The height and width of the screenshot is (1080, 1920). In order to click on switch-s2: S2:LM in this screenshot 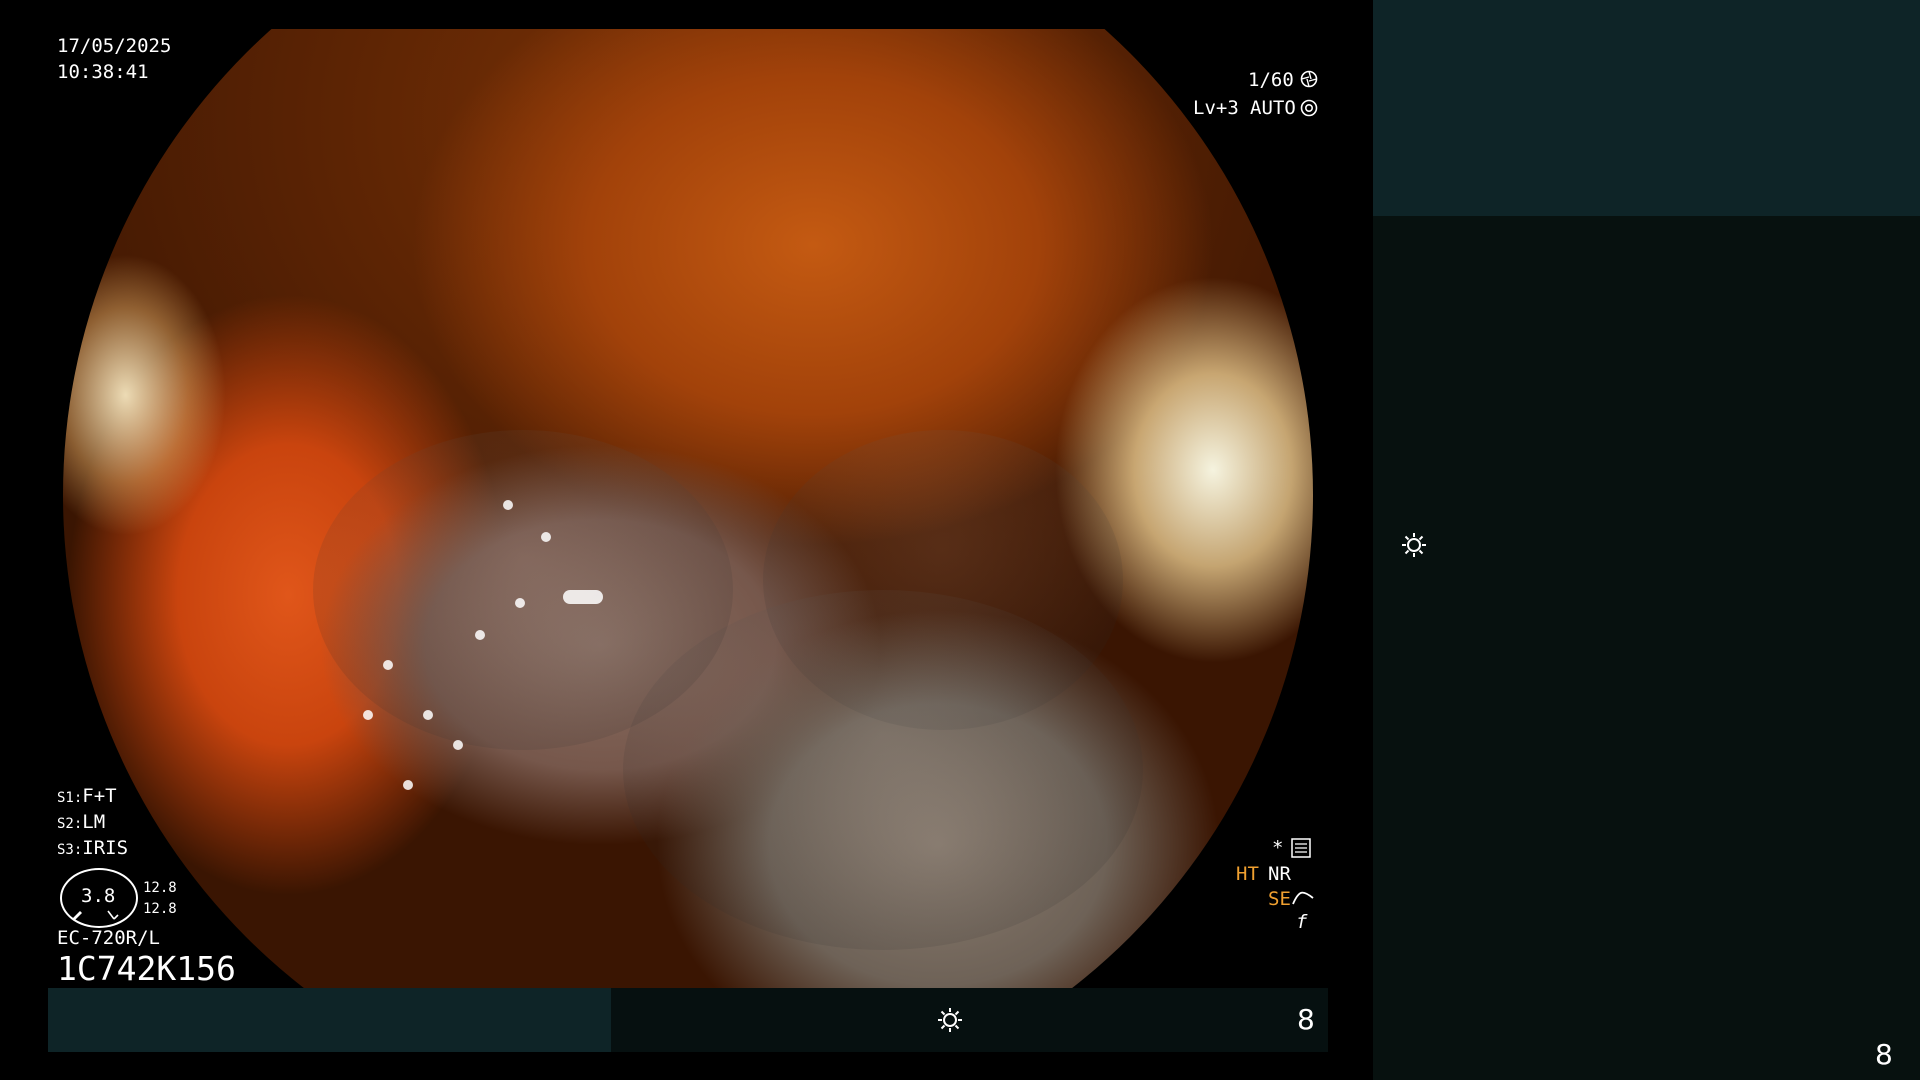, I will do `click(81, 823)`.